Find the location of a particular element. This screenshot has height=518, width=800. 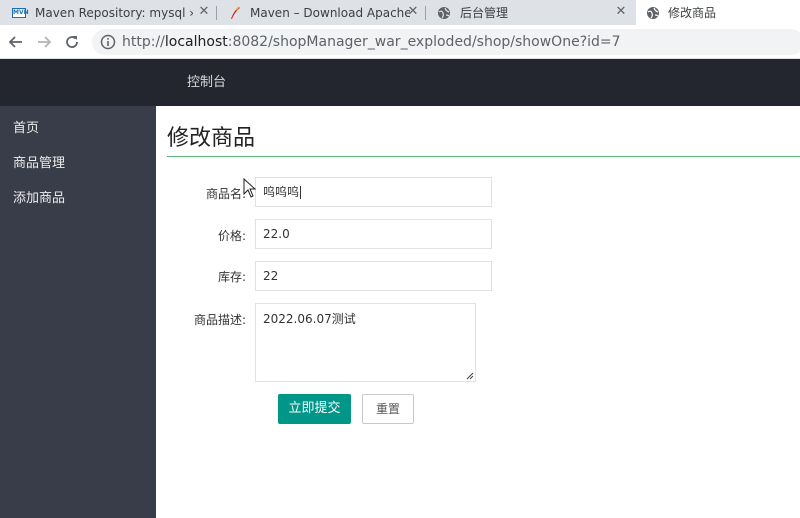

sidebar-item-product-management: 商品管理 is located at coordinates (39, 161).